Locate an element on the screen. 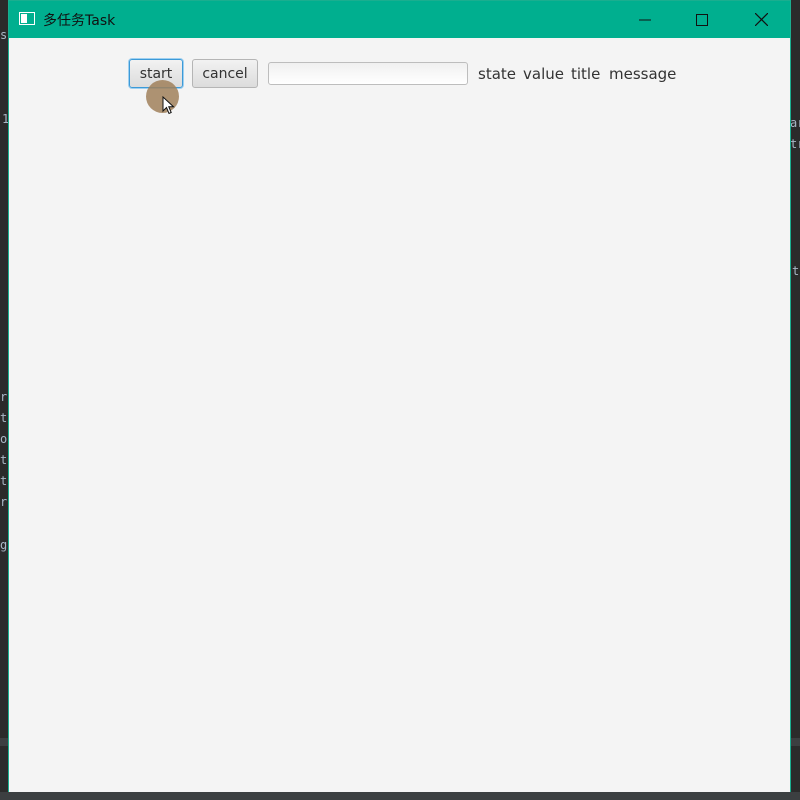  minimize-button is located at coordinates (645, 19).